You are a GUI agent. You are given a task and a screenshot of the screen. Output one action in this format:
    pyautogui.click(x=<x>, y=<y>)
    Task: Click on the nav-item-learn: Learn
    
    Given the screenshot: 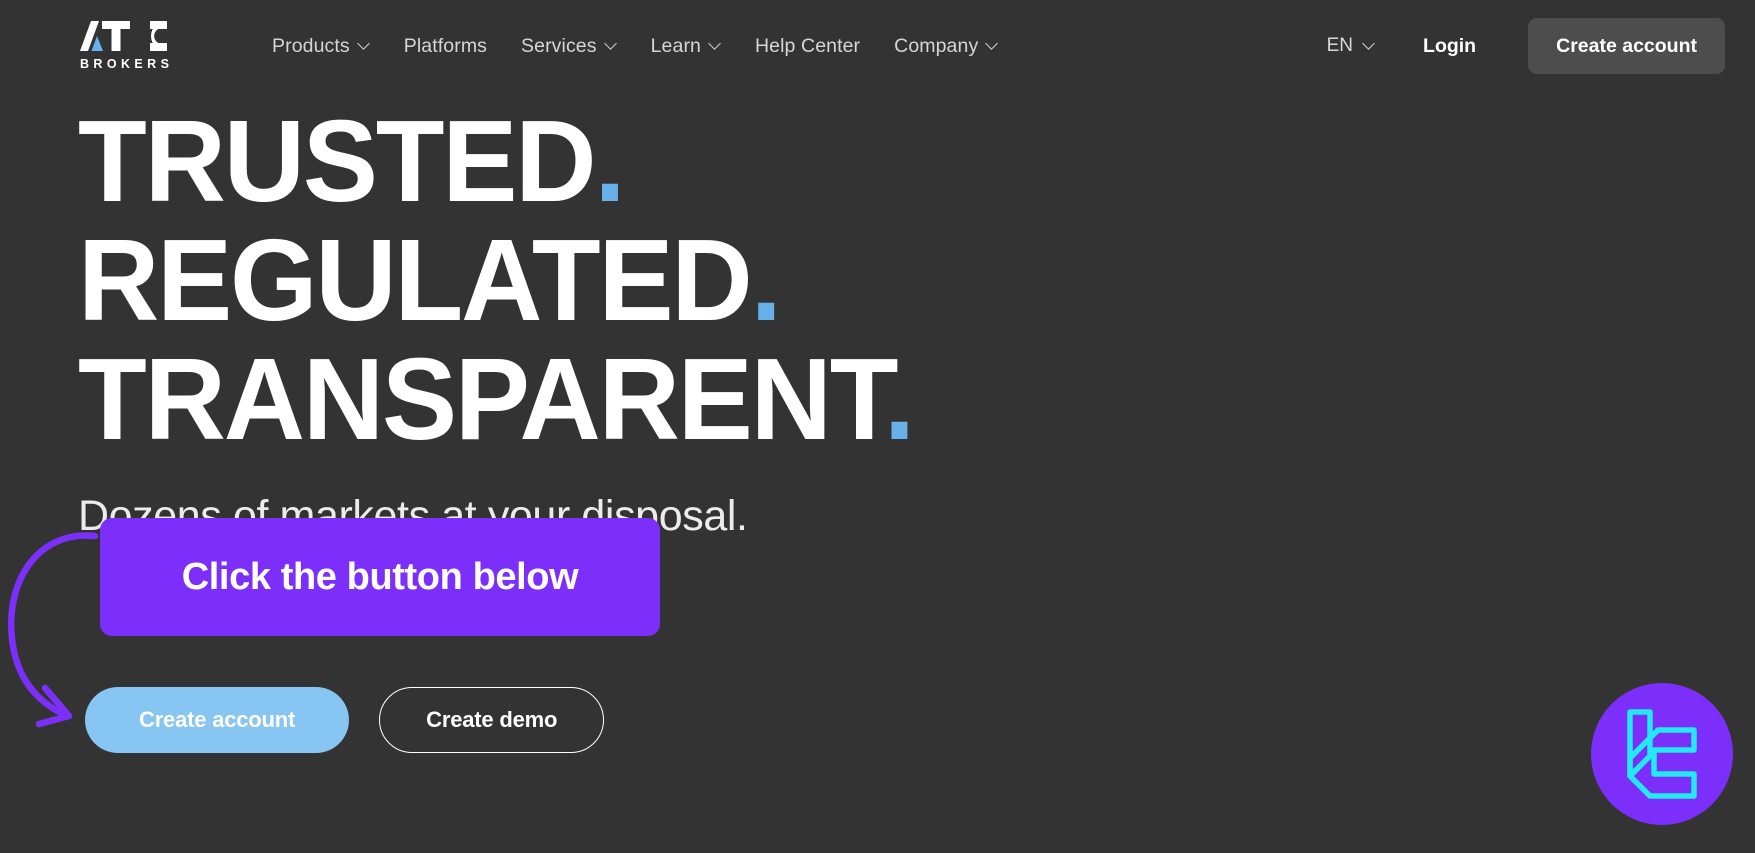 What is the action you would take?
    pyautogui.click(x=686, y=46)
    